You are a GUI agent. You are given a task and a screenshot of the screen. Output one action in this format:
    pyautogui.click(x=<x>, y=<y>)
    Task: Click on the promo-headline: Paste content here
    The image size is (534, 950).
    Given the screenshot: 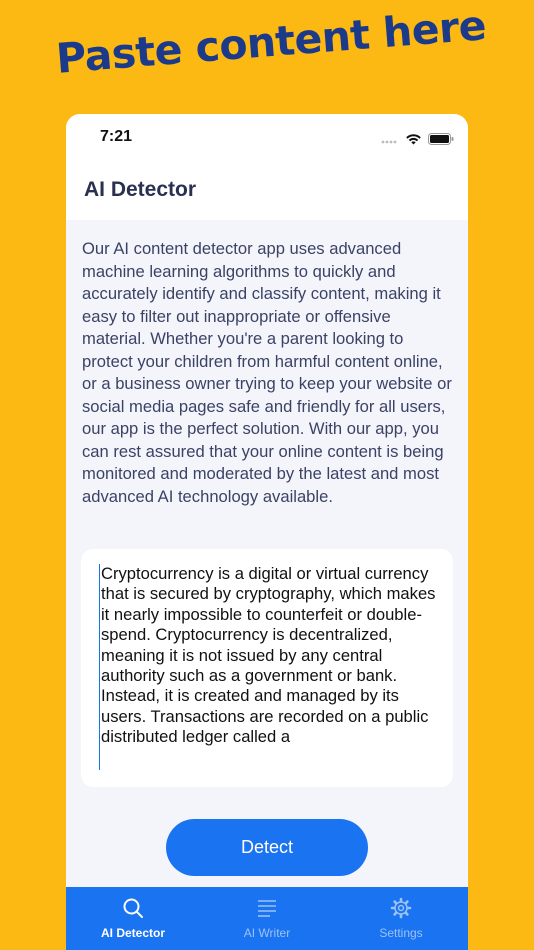 What is the action you would take?
    pyautogui.click(x=271, y=42)
    